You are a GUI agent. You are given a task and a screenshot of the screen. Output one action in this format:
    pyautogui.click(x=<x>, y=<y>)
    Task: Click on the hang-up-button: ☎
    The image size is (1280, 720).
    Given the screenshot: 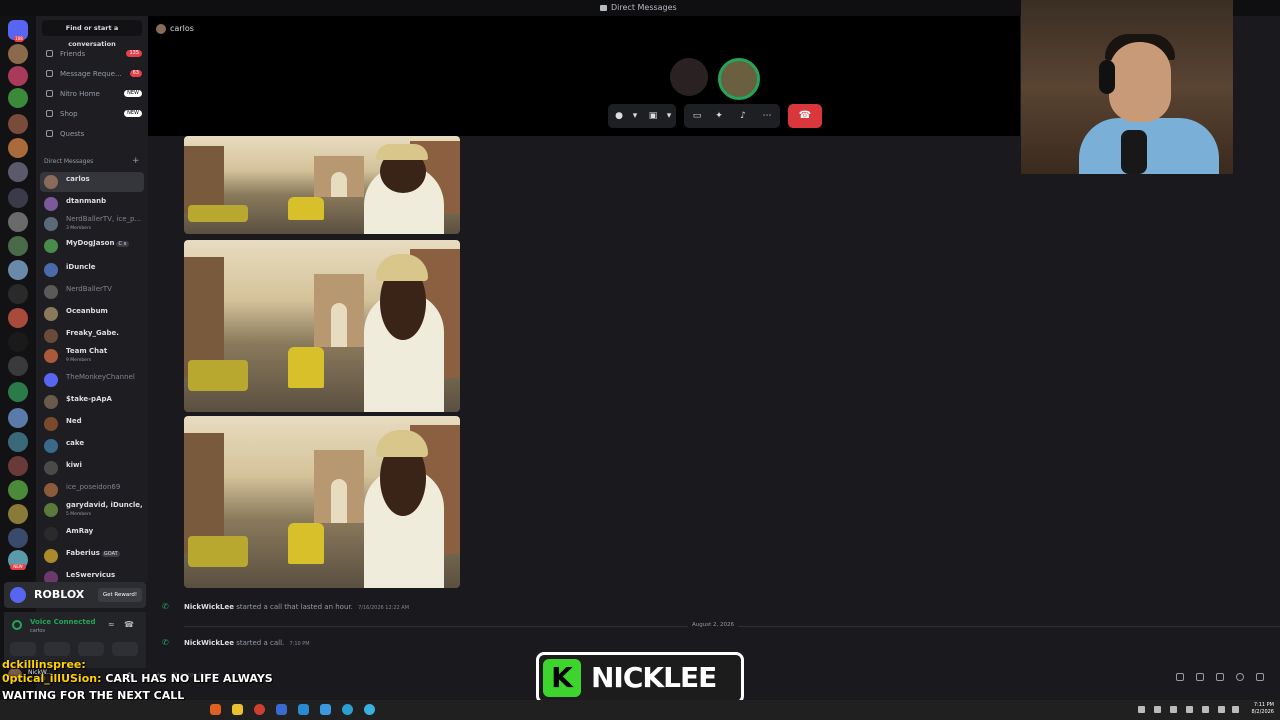 What is the action you would take?
    pyautogui.click(x=805, y=116)
    